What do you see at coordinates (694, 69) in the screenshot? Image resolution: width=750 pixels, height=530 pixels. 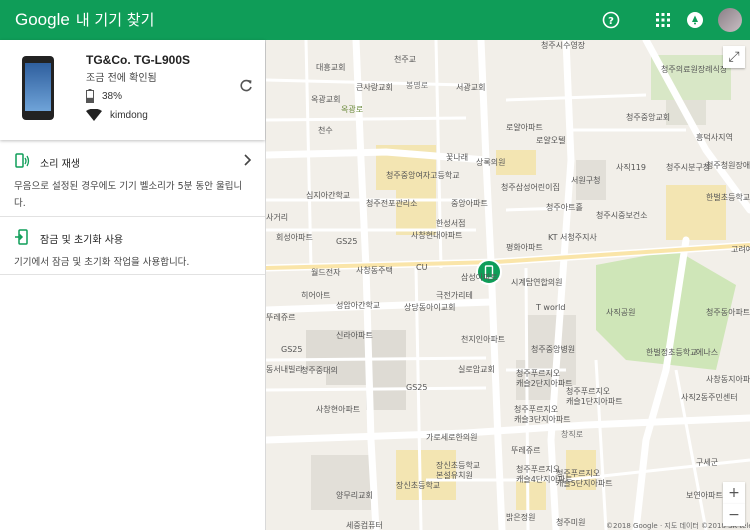 I see `svg-text: 청주의료원장례식장` at bounding box center [694, 69].